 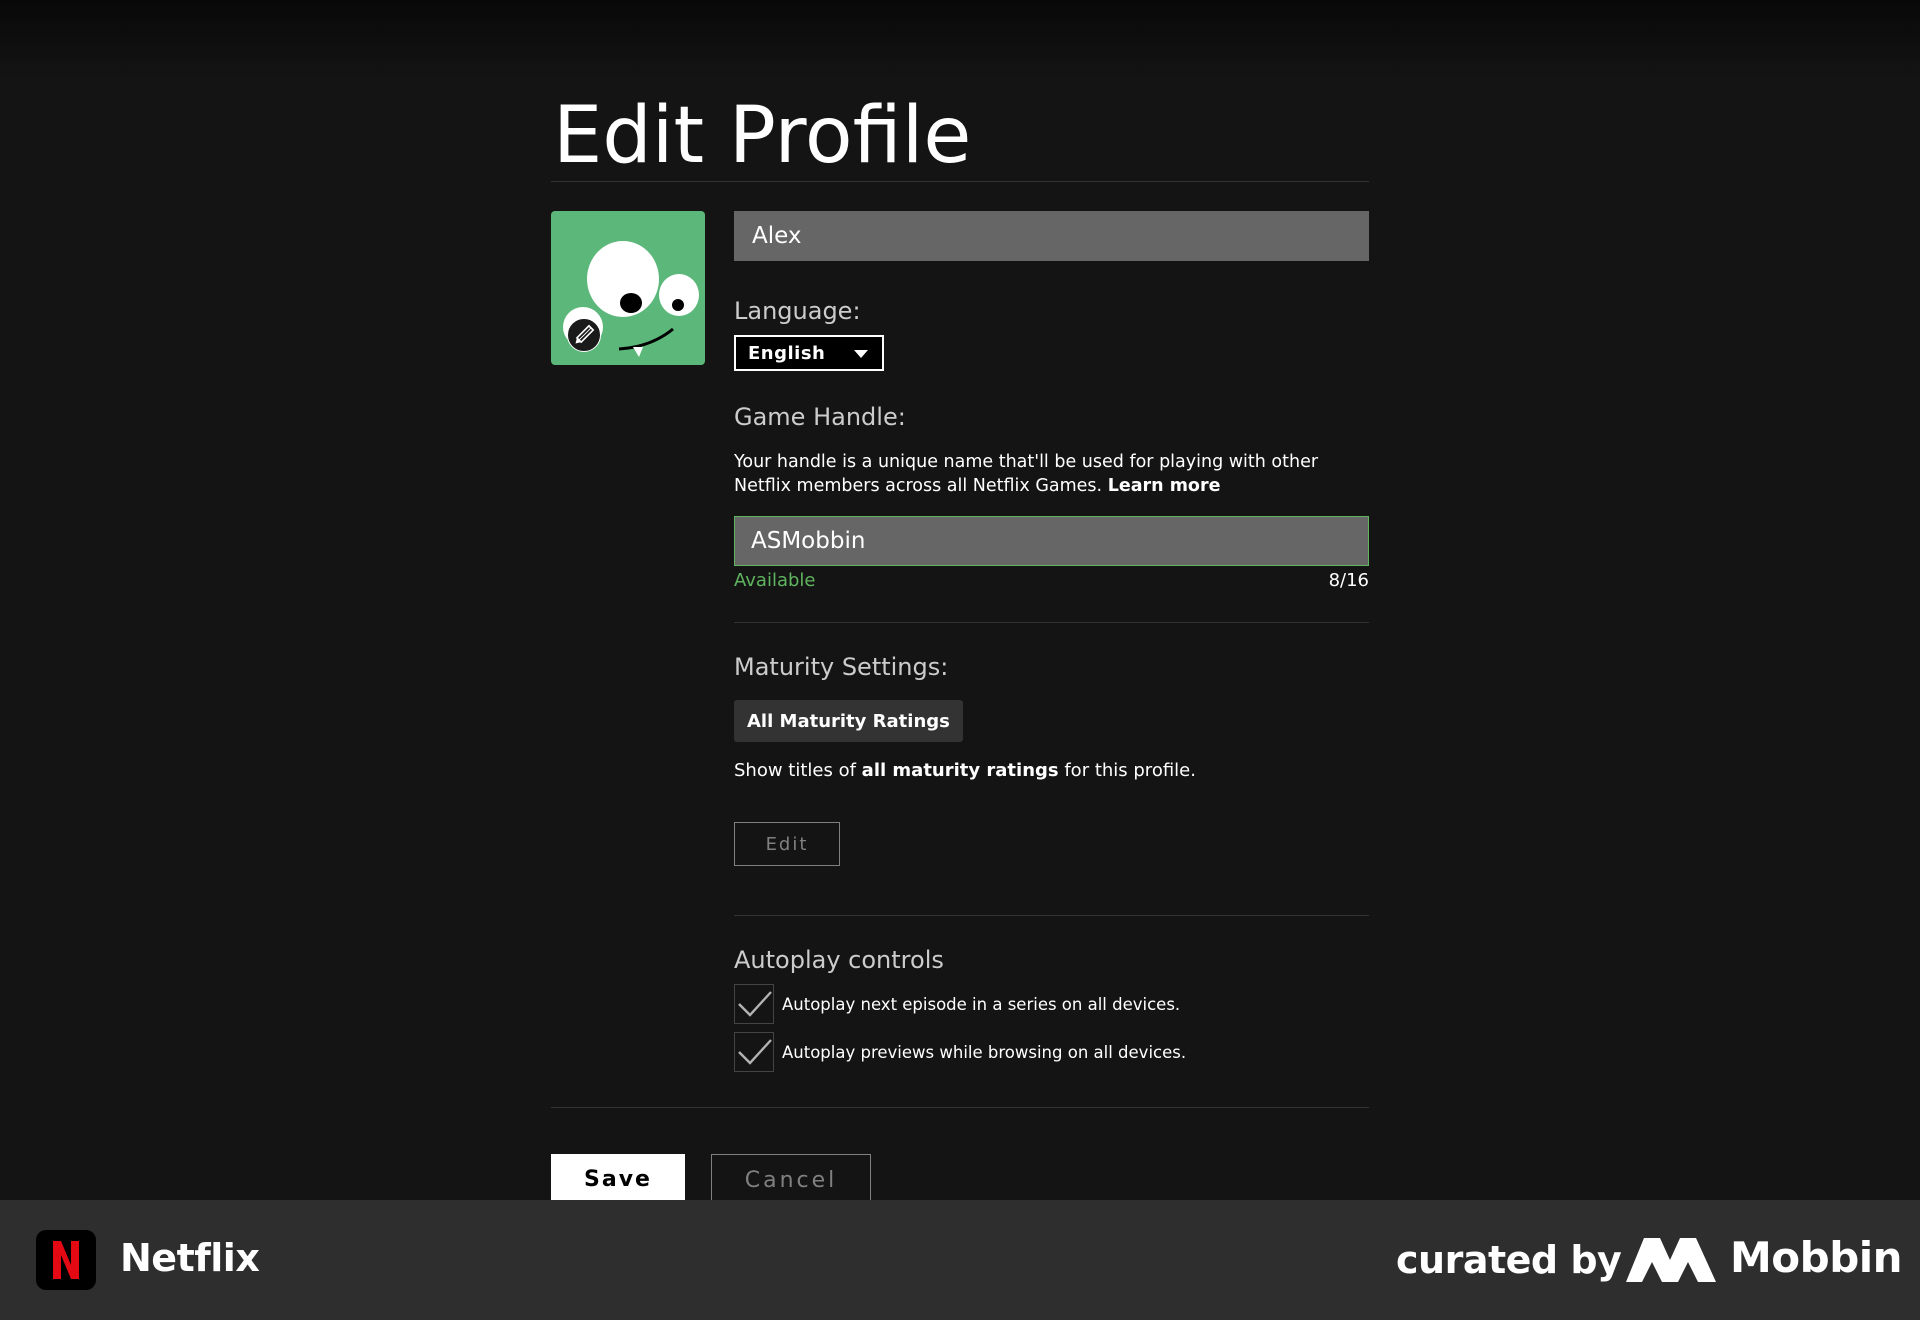 What do you see at coordinates (848, 721) in the screenshot?
I see `maturity-rating-badge: All Maturity Ratings` at bounding box center [848, 721].